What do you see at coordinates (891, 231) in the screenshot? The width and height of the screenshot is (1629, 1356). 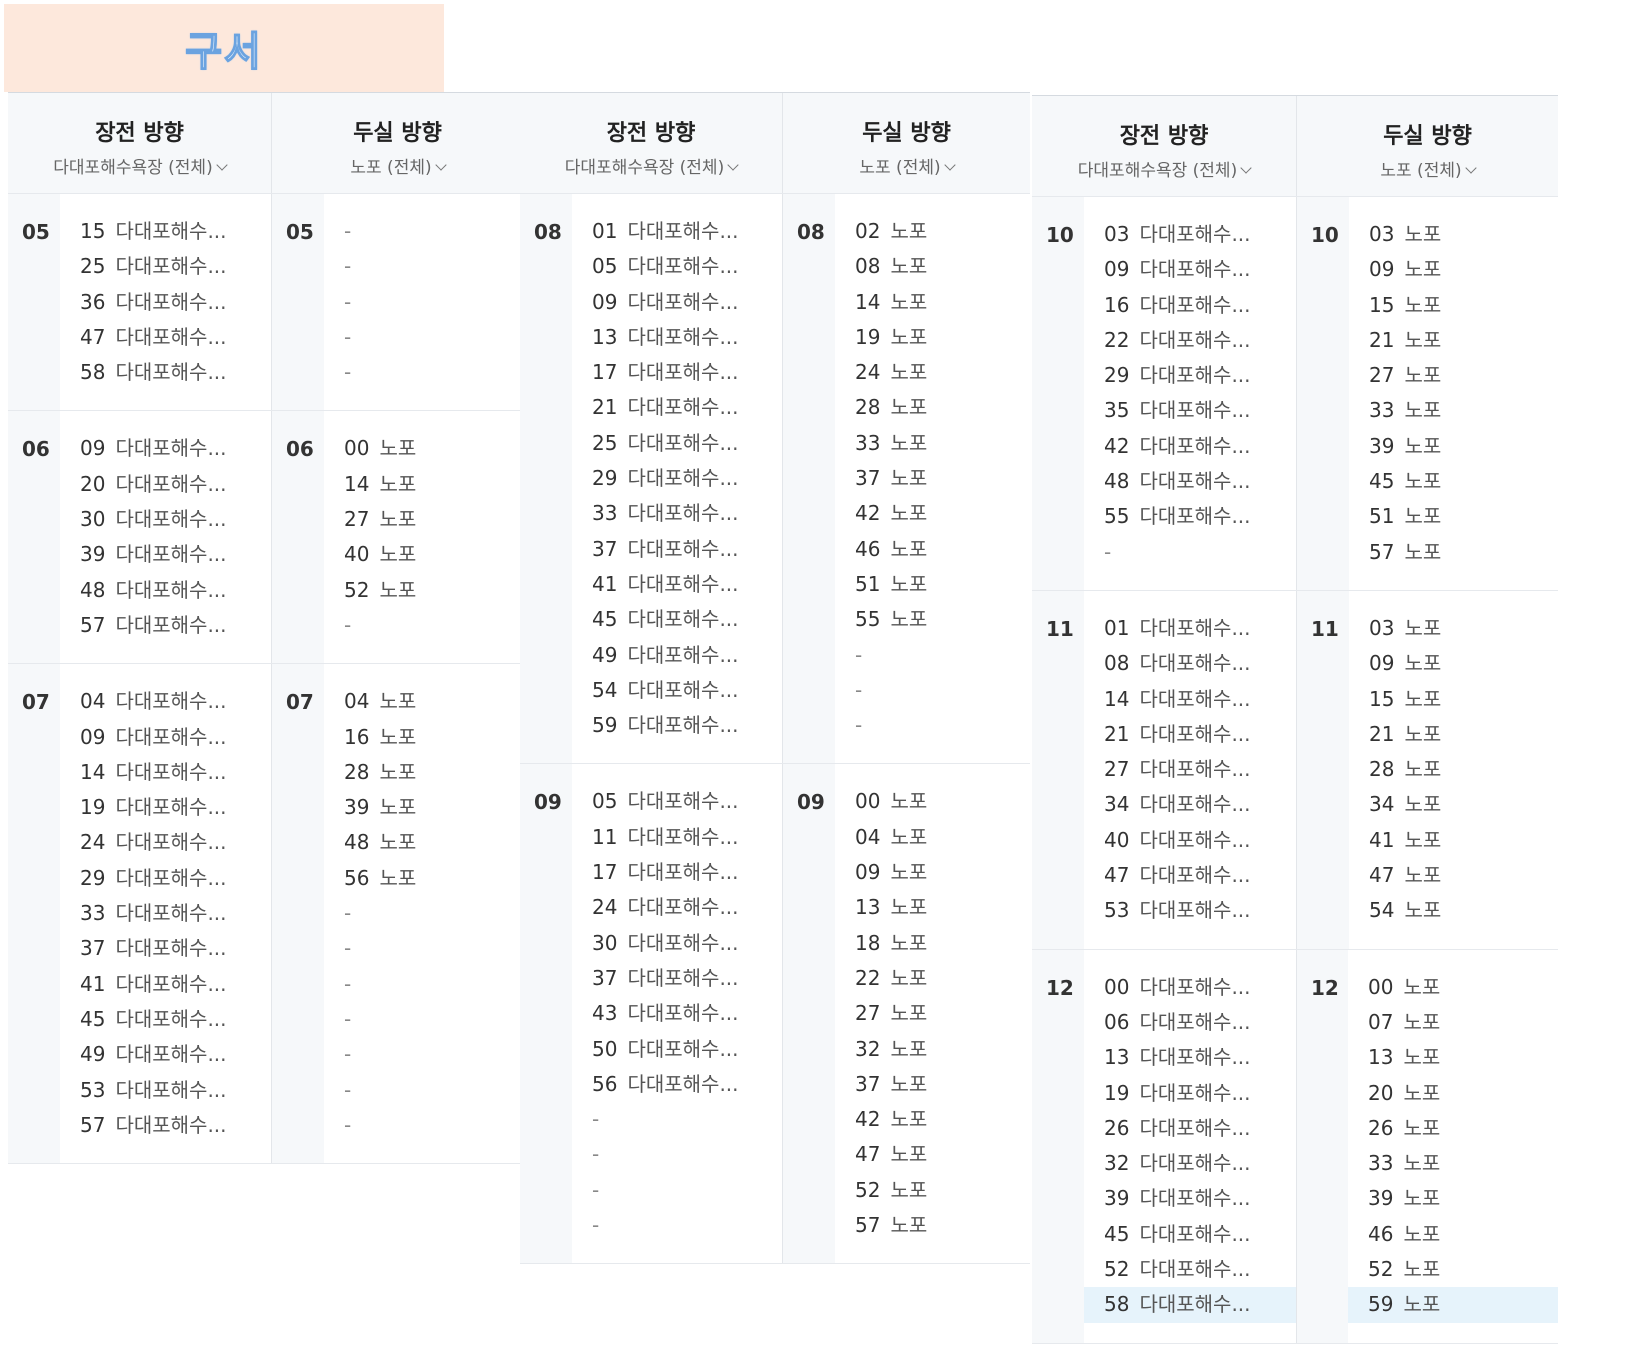 I see `departure-row: 02 노포` at bounding box center [891, 231].